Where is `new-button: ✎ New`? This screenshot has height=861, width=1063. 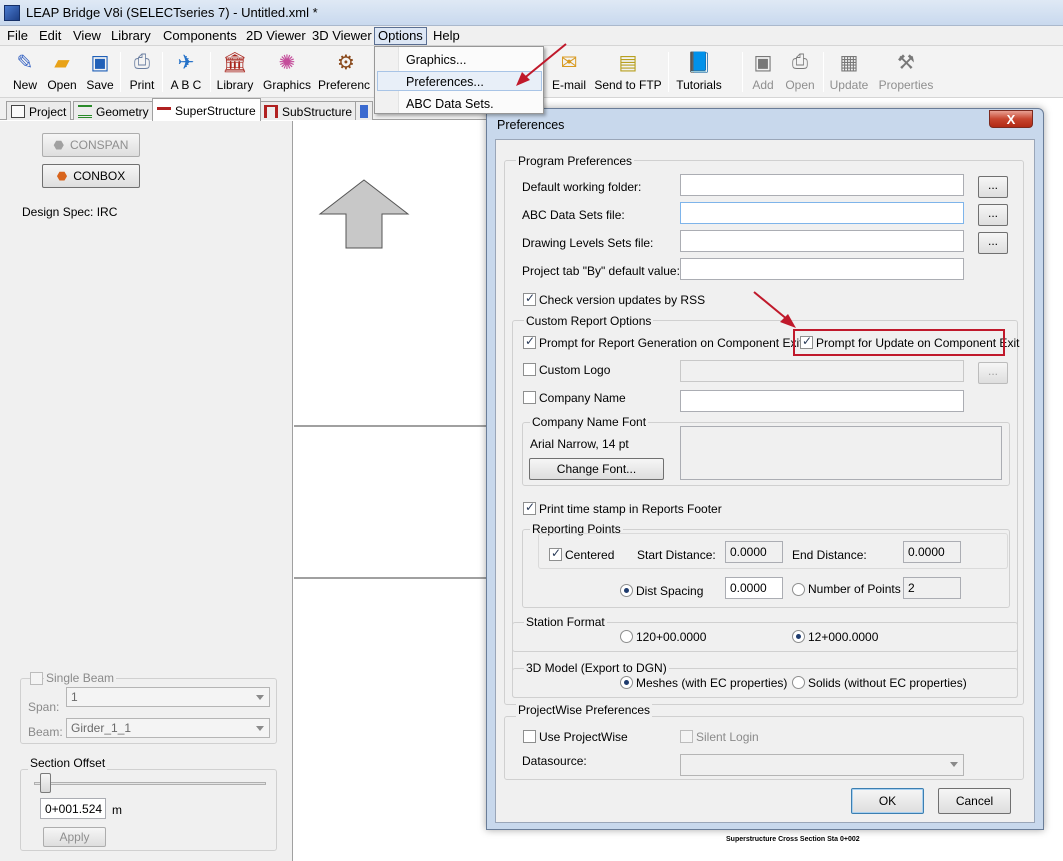 new-button: ✎ New is located at coordinates (25, 70).